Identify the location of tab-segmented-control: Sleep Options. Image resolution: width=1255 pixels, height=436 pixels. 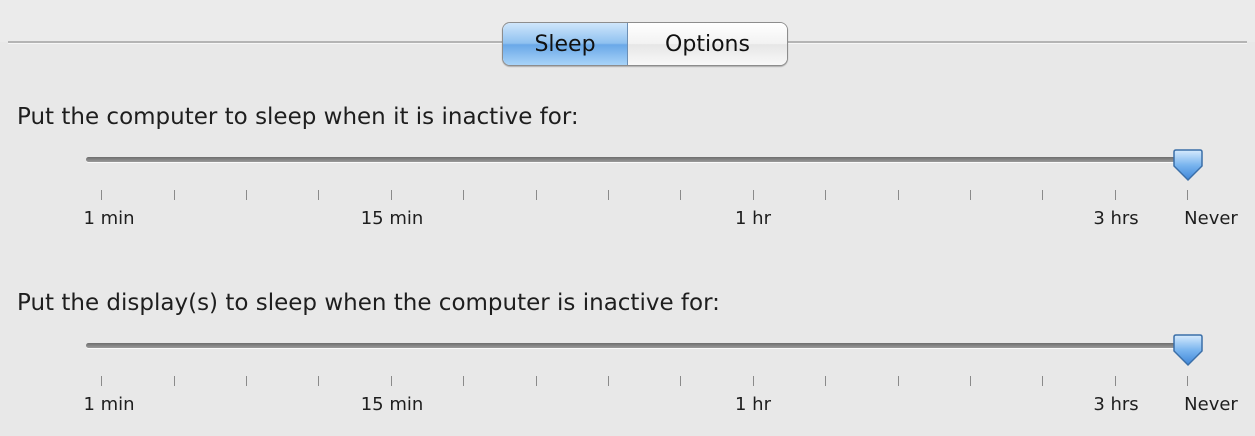
(645, 44).